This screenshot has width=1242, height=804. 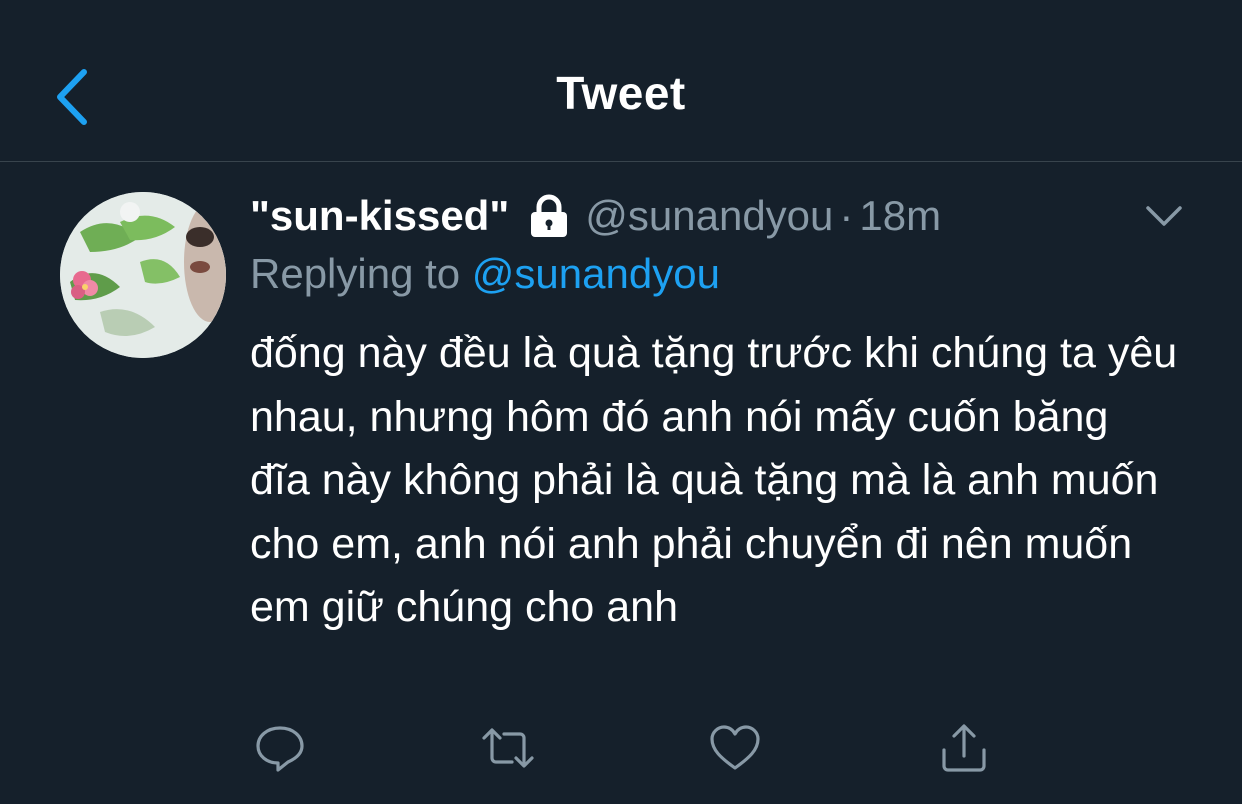 I want to click on reply-icon, so click(x=280, y=749).